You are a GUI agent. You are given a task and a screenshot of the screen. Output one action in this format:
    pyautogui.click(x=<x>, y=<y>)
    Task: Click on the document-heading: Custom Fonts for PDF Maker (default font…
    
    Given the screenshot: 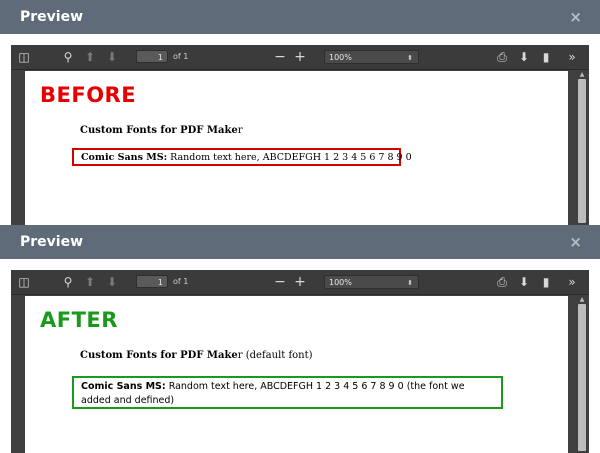 What is the action you would take?
    pyautogui.click(x=196, y=355)
    